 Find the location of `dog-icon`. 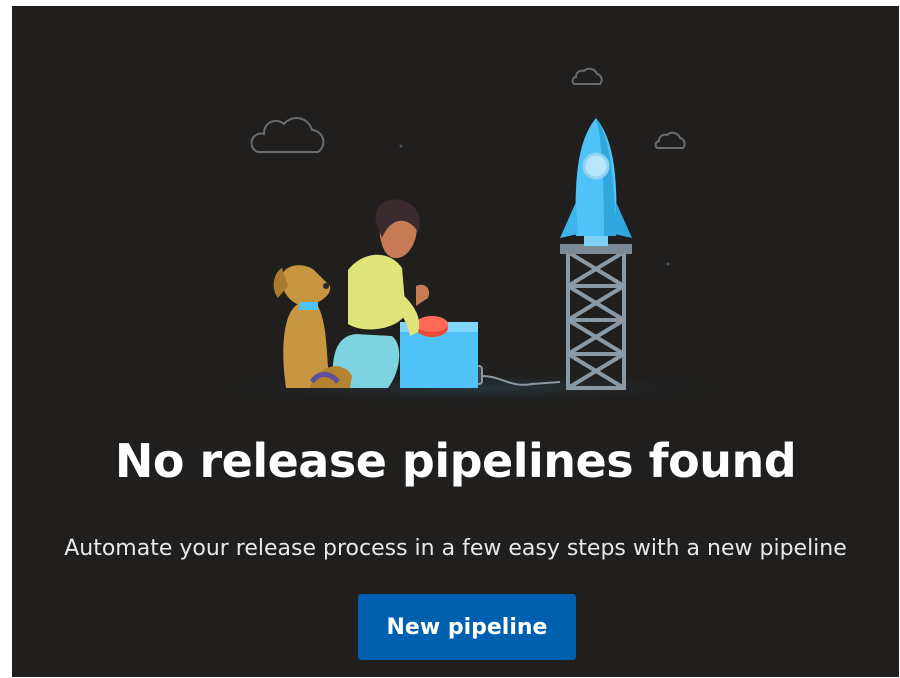

dog-icon is located at coordinates (312, 326).